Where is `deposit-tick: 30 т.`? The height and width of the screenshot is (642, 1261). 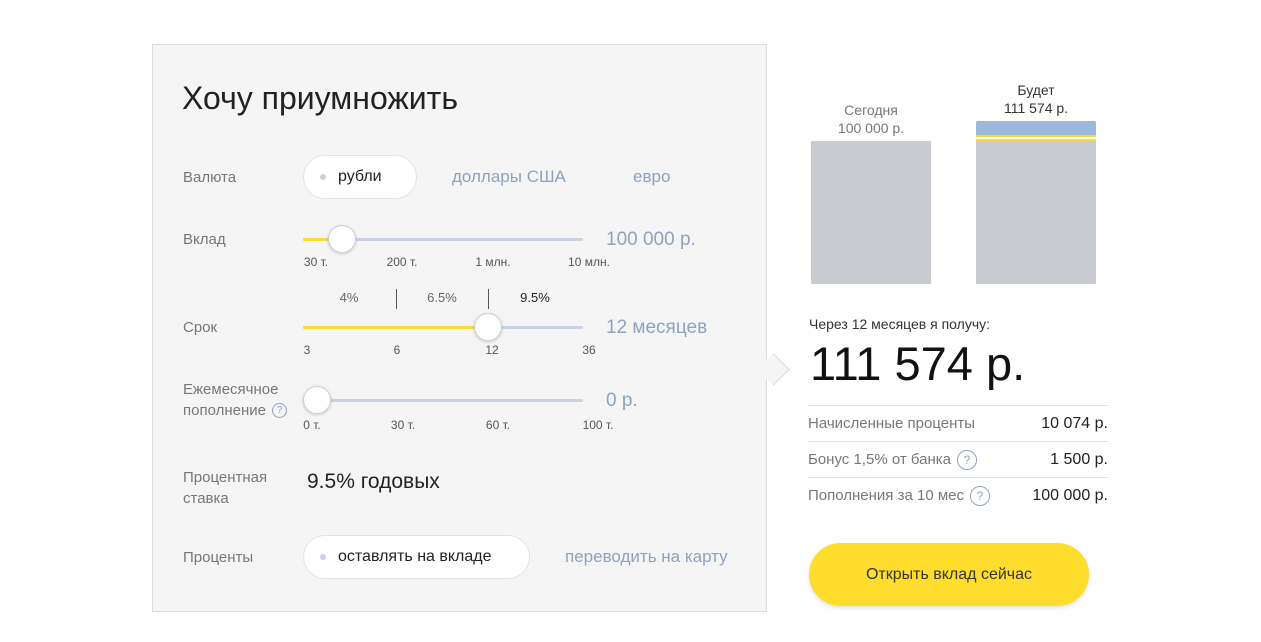
deposit-tick: 30 т. is located at coordinates (316, 262).